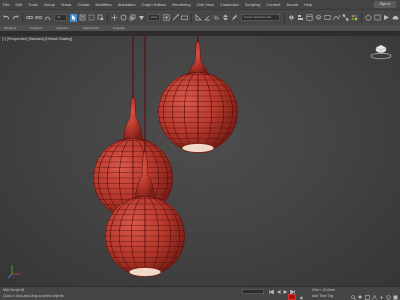 This screenshot has height=300, width=400. I want to click on toggle-layer-explorer-icon, so click(318, 18).